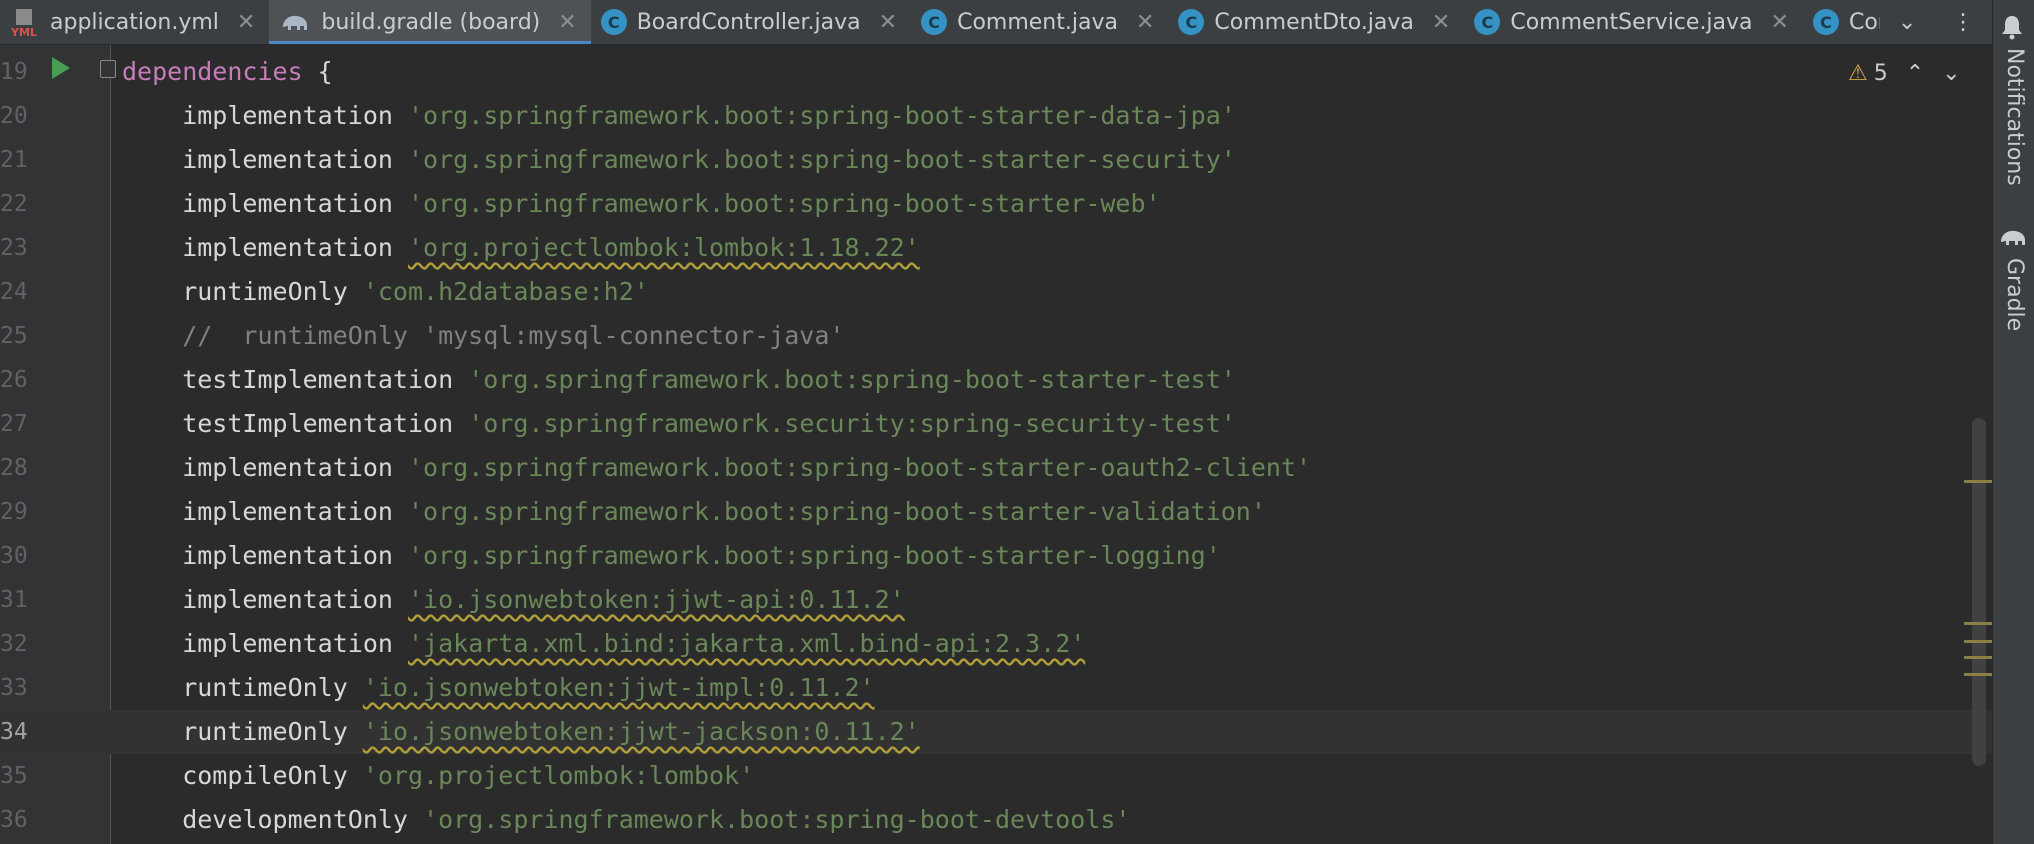  I want to click on line-number: 20, so click(14, 116).